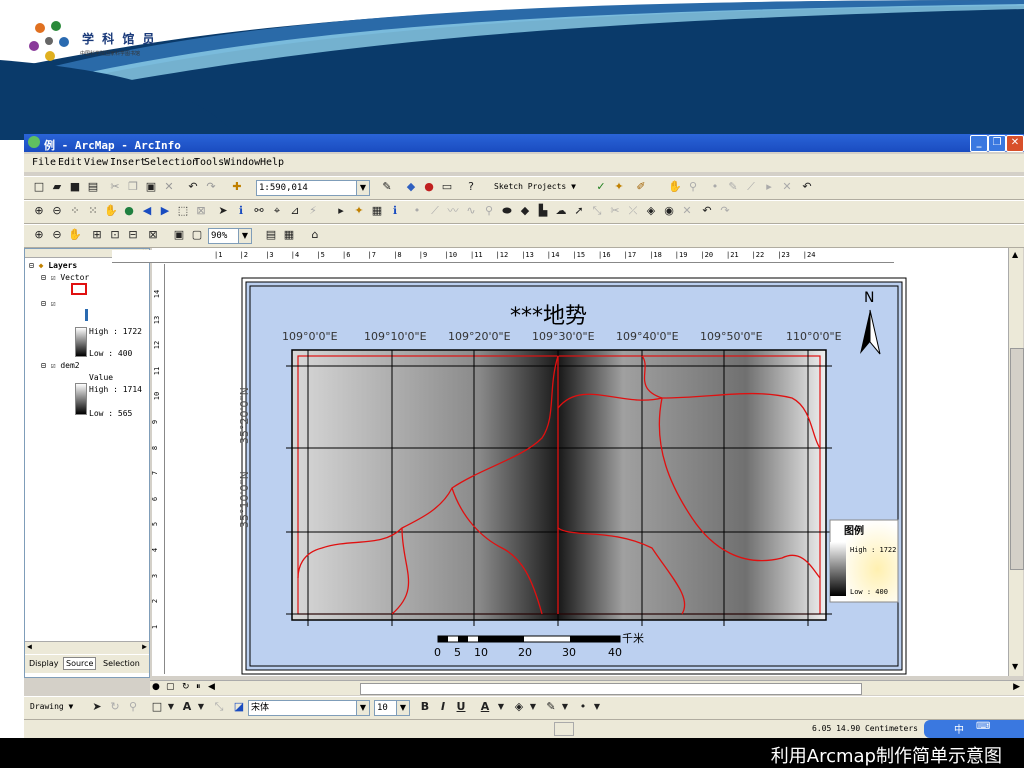 This screenshot has height=768, width=1024. I want to click on paste-icon: ▣, so click(151, 187).